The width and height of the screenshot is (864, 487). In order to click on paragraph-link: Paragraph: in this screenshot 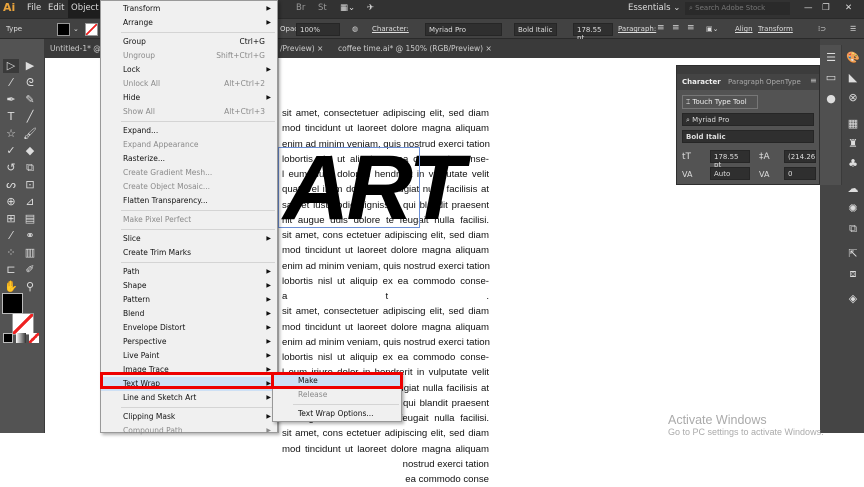, I will do `click(637, 29)`.